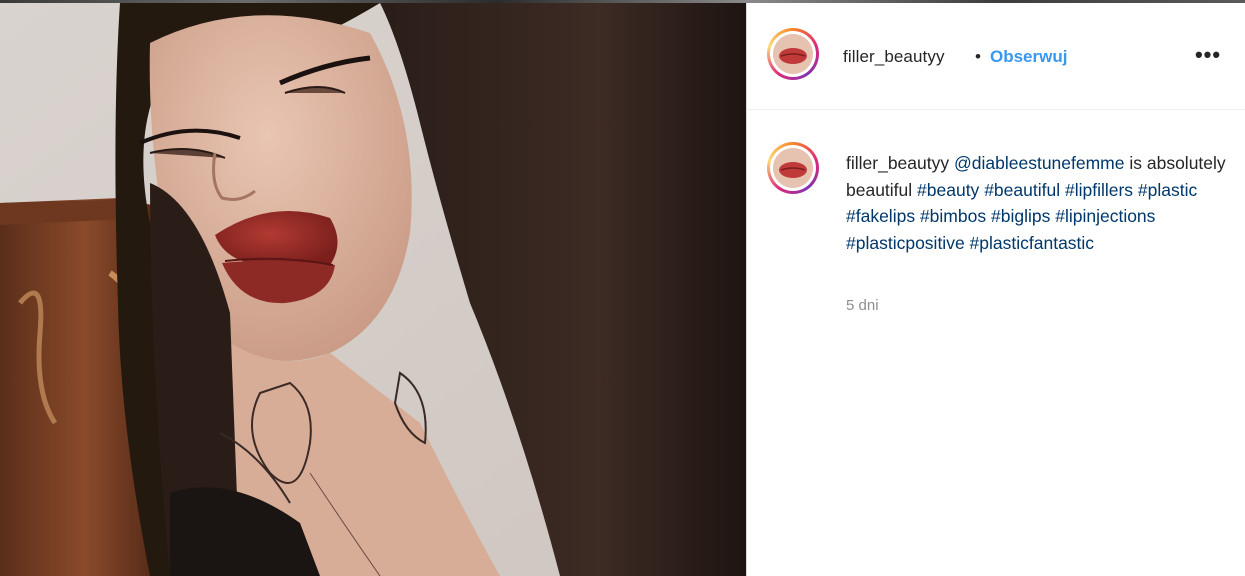 This screenshot has height=576, width=1245. What do you see at coordinates (905, 243) in the screenshot?
I see `hashtag-link: #plasticpositive` at bounding box center [905, 243].